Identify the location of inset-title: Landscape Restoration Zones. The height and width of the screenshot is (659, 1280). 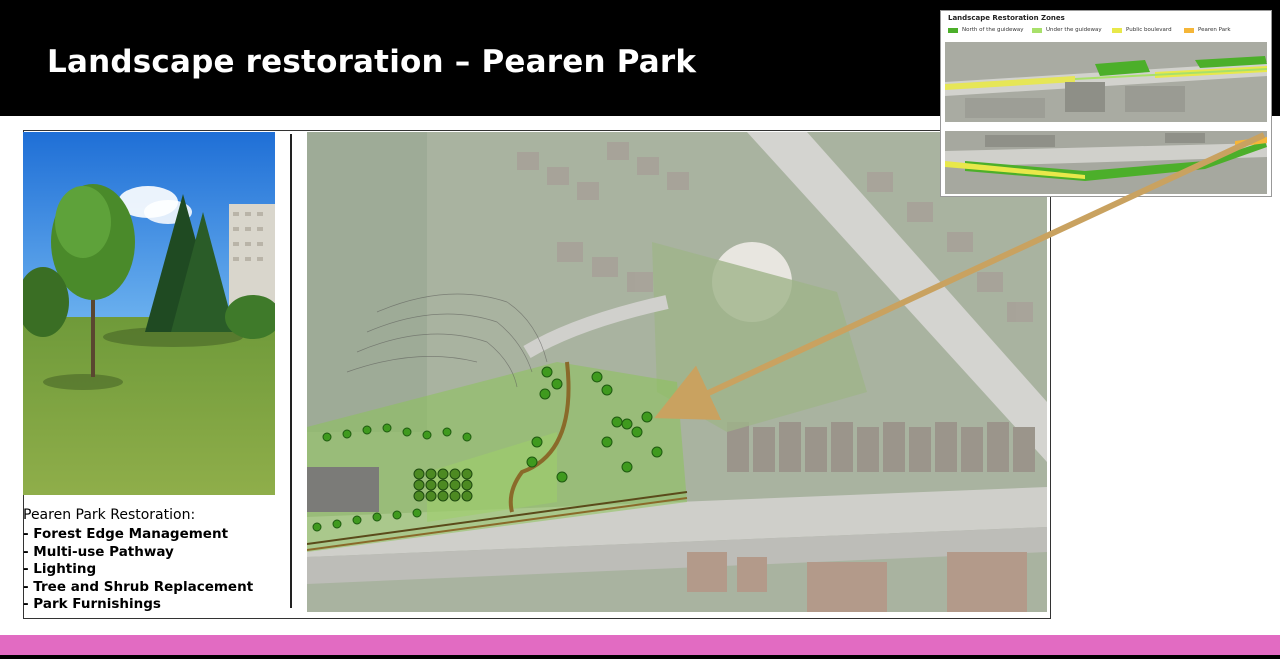
(1006, 18).